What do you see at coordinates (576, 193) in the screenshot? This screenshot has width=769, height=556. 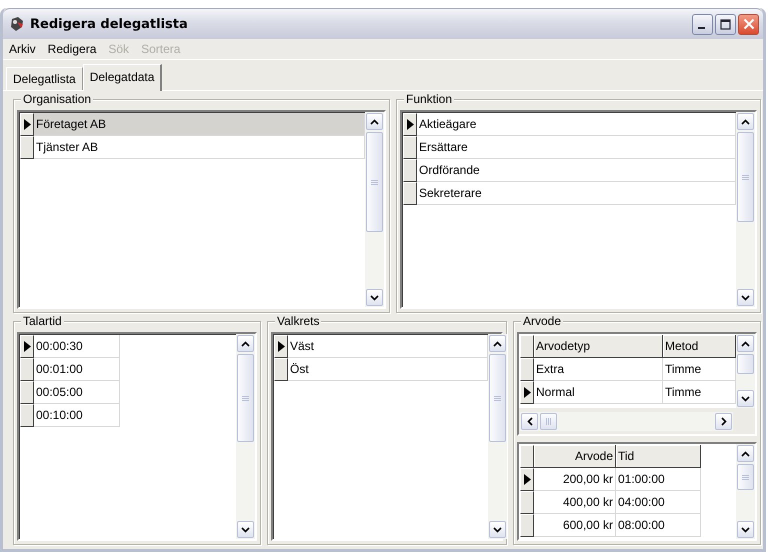 I see `table-cell: Sekreterare` at bounding box center [576, 193].